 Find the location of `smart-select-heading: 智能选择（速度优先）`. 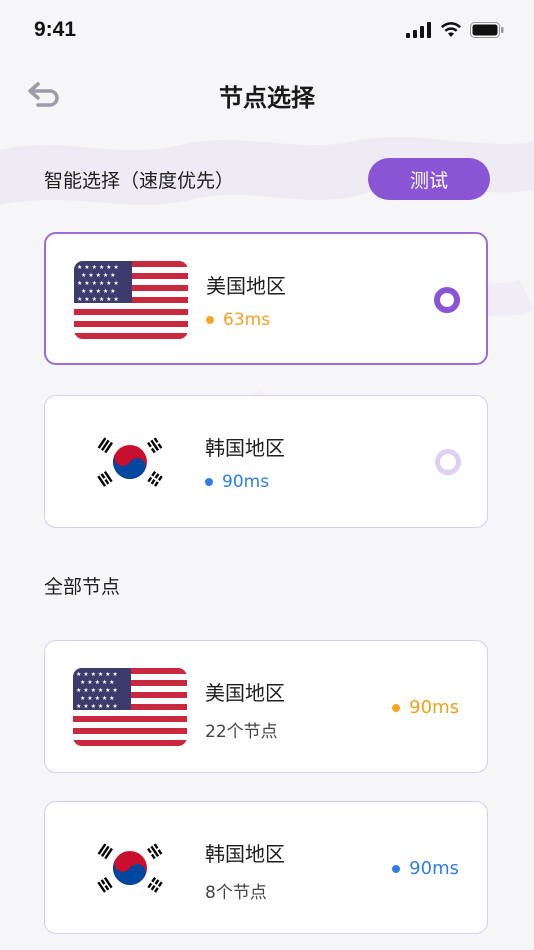

smart-select-heading: 智能选择（速度优先） is located at coordinates (139, 181).